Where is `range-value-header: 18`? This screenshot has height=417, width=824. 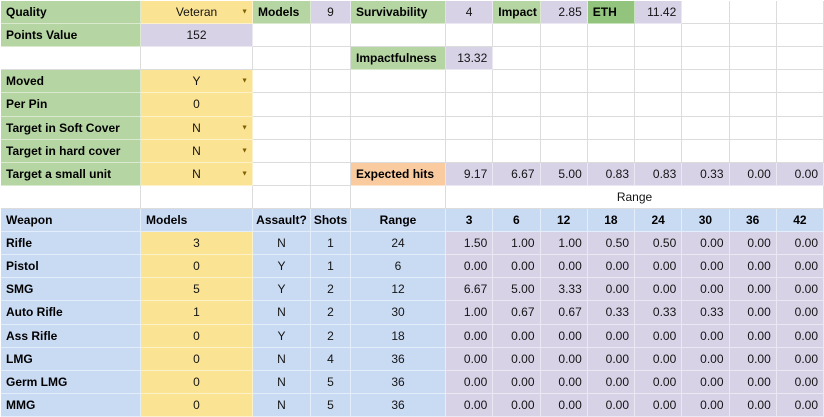 range-value-header: 18 is located at coordinates (611, 220).